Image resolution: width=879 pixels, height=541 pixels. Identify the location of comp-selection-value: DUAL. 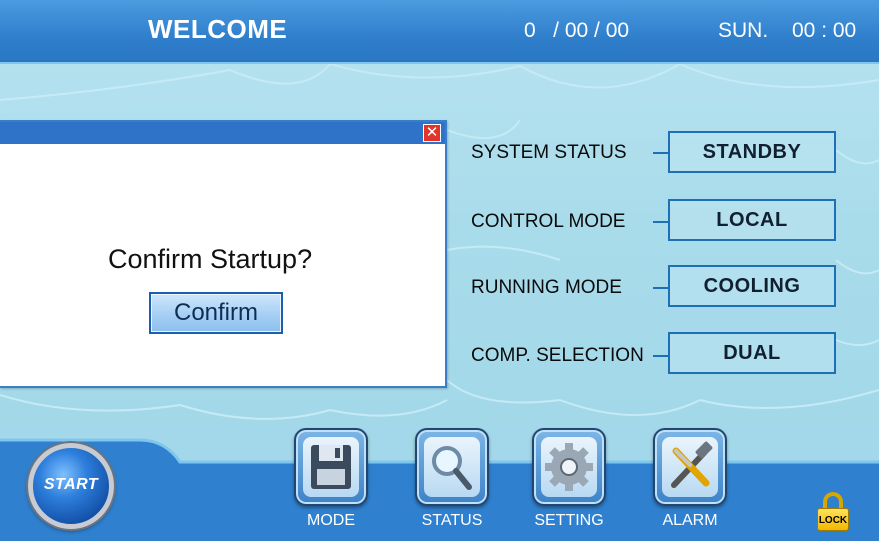
(752, 353).